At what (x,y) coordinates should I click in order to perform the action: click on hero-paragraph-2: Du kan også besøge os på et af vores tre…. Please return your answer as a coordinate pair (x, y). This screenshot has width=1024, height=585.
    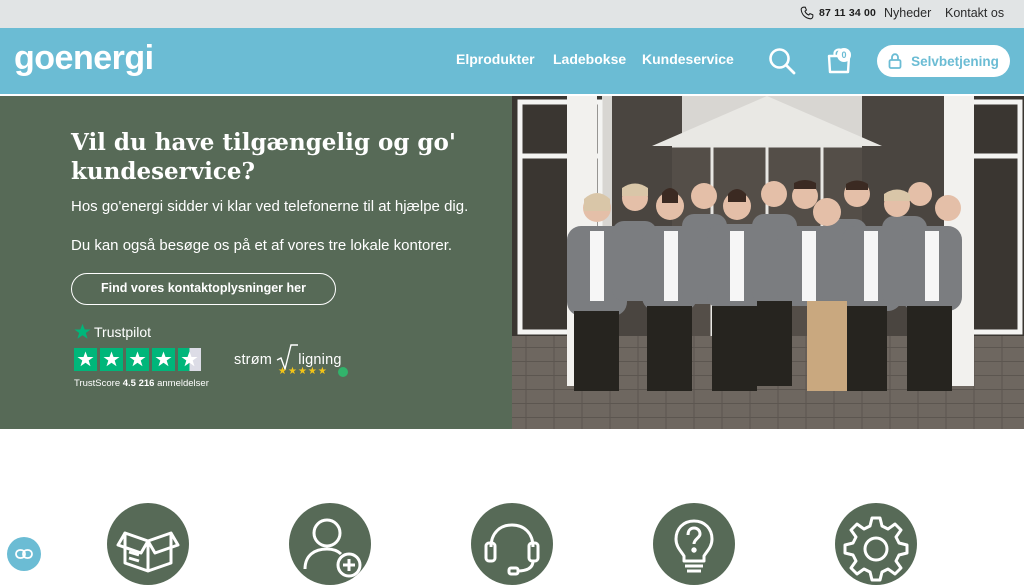
    Looking at the image, I should click on (262, 245).